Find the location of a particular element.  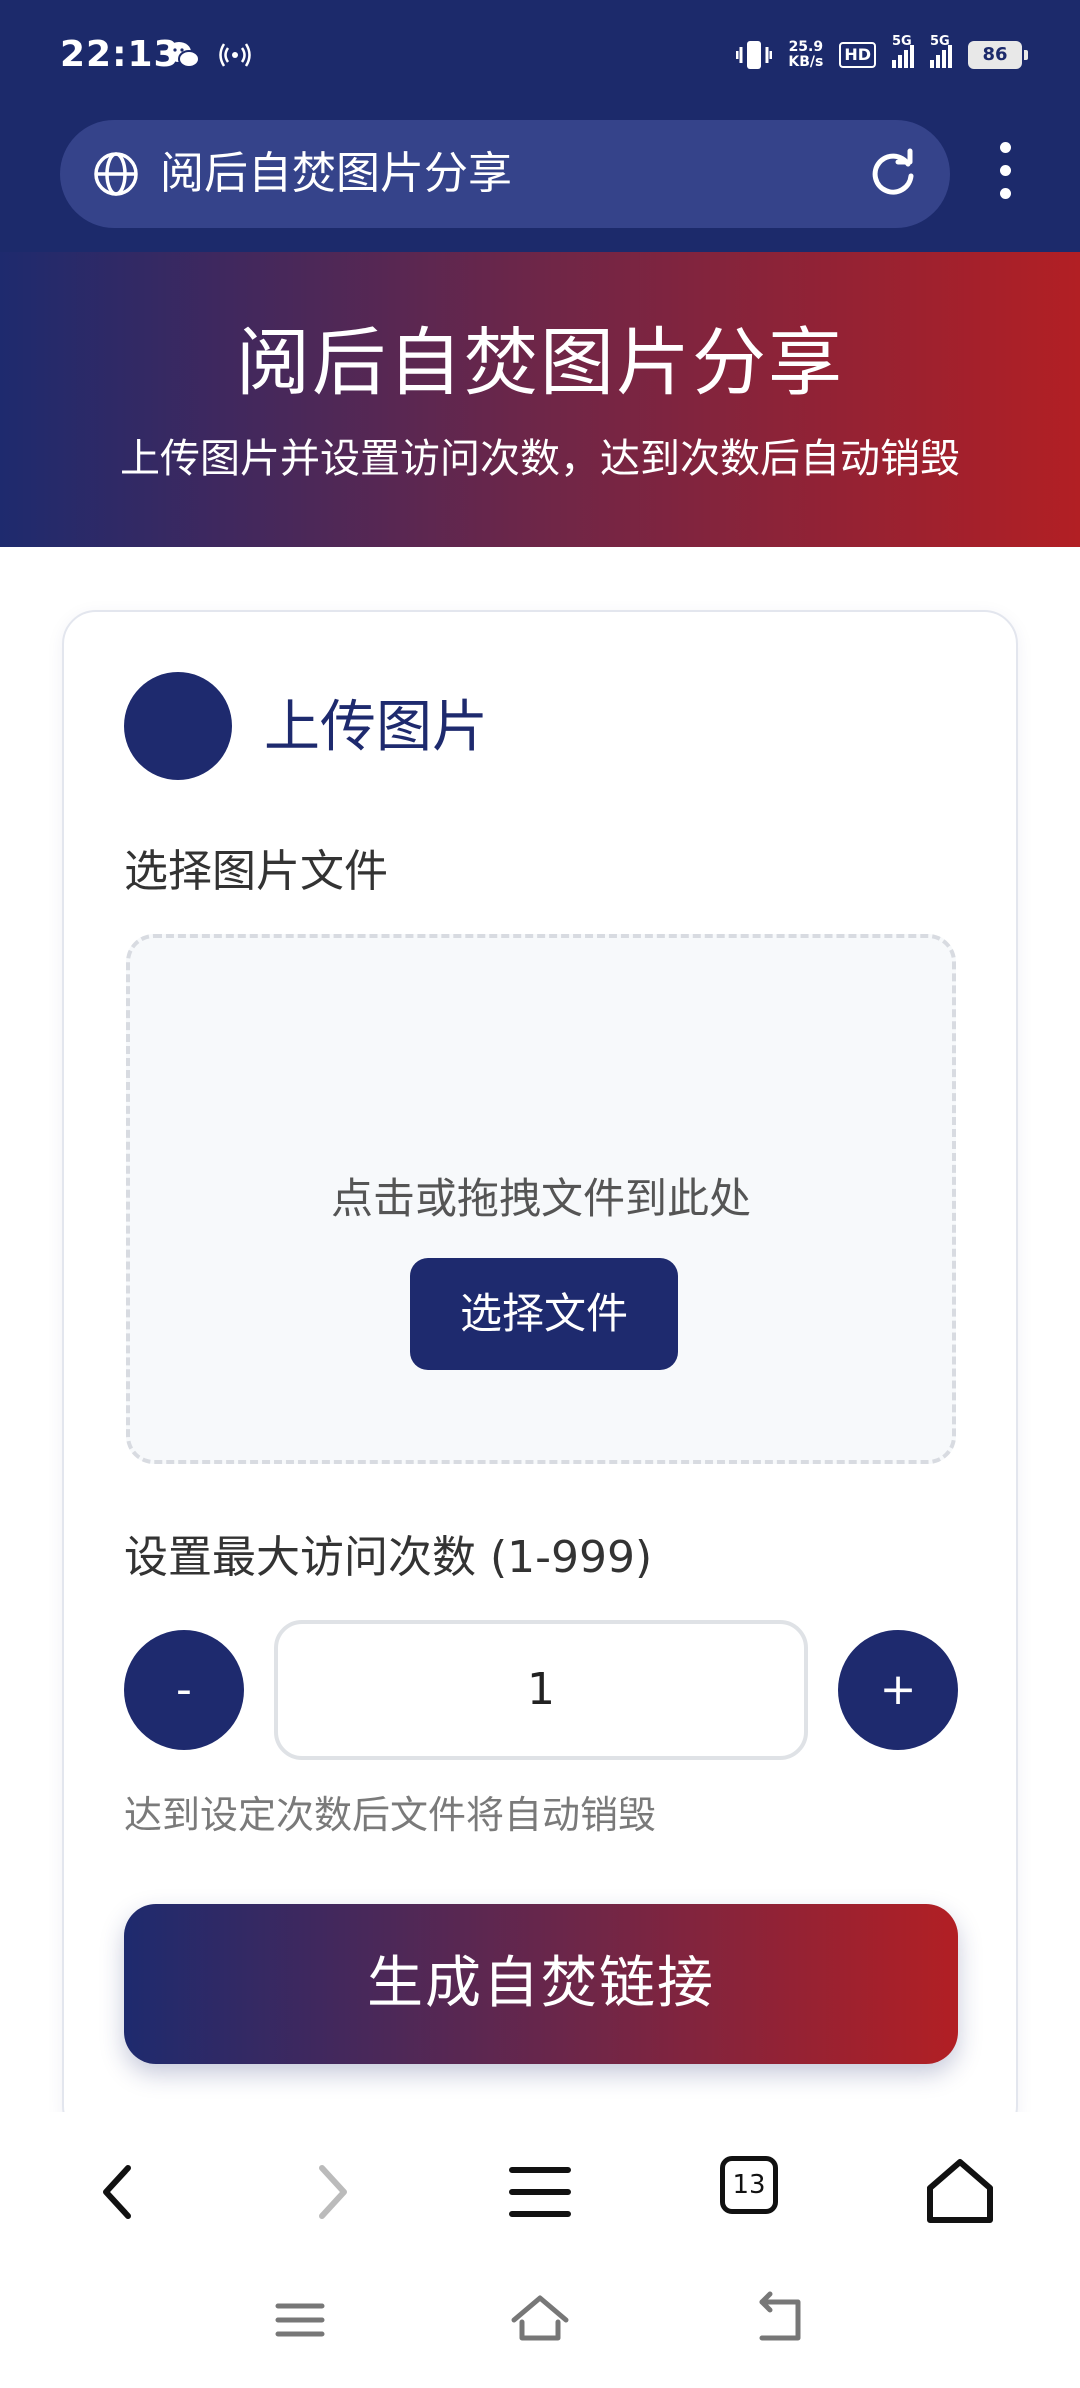

generate-link-button: 生成自焚链接 is located at coordinates (541, 1984).